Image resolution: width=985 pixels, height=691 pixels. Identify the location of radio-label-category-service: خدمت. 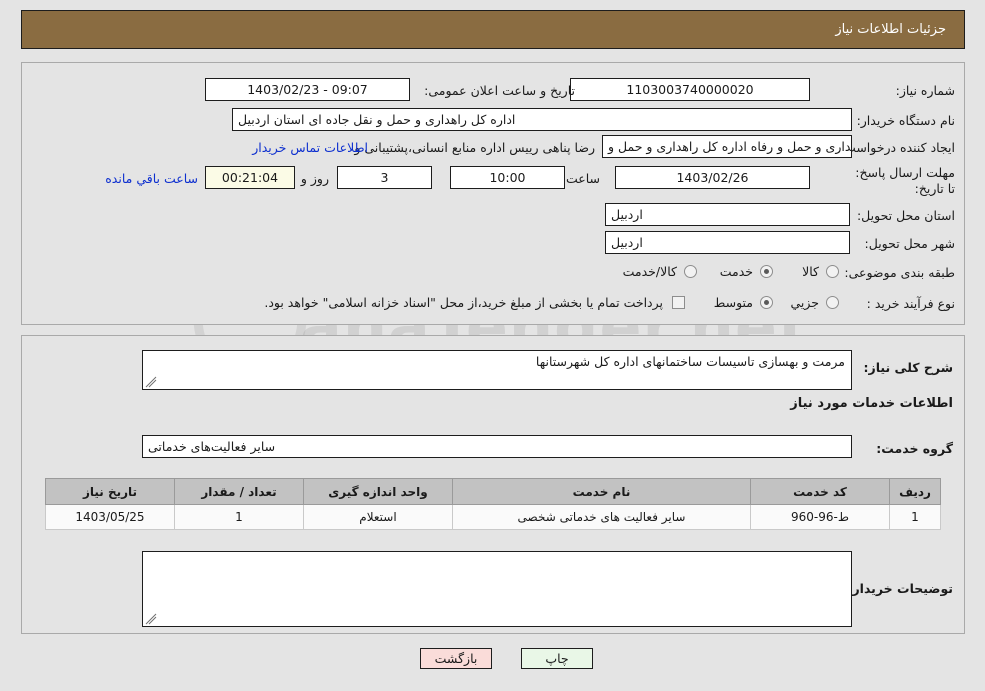
(736, 271).